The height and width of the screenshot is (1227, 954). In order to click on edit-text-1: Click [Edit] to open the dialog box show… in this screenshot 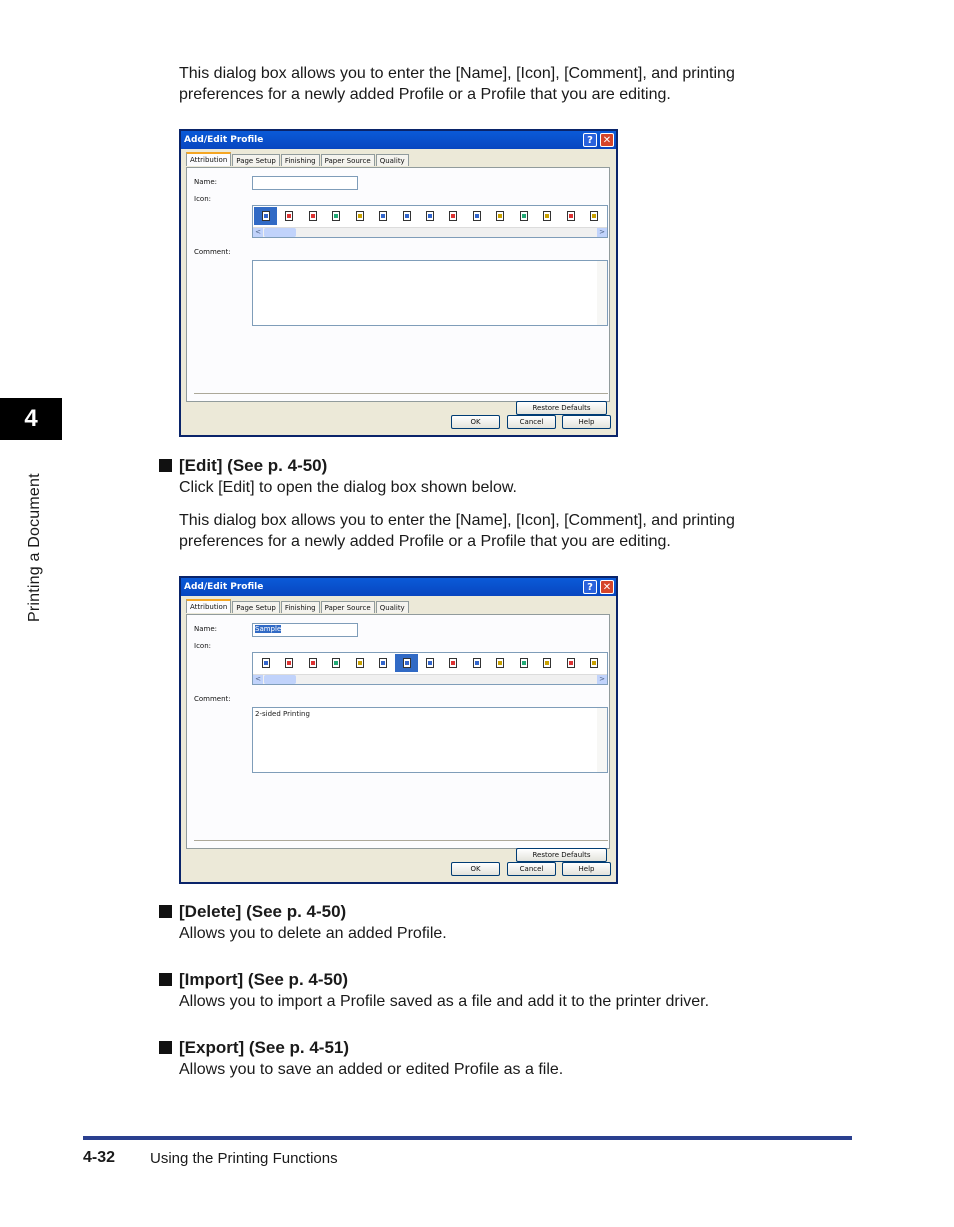, I will do `click(348, 487)`.